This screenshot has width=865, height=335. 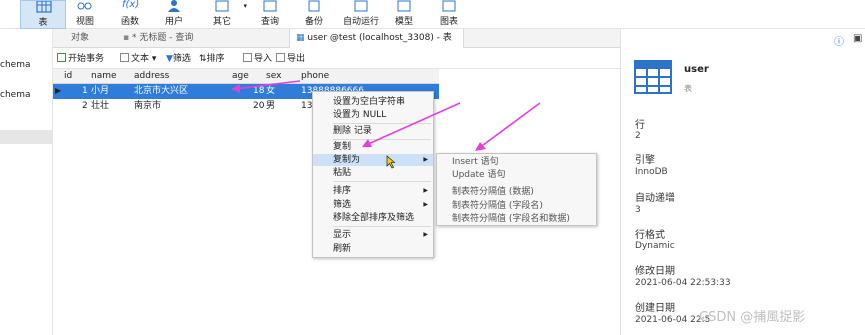 I want to click on info-label-engine: 引擎, so click(x=645, y=160).